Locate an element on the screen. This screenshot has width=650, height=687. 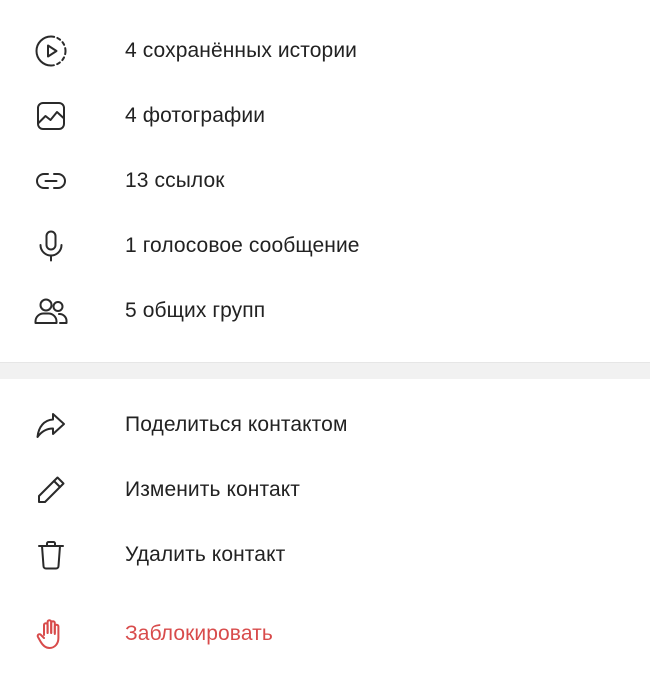
voice-messages-row: 1 голосовое сообщение is located at coordinates (325, 246).